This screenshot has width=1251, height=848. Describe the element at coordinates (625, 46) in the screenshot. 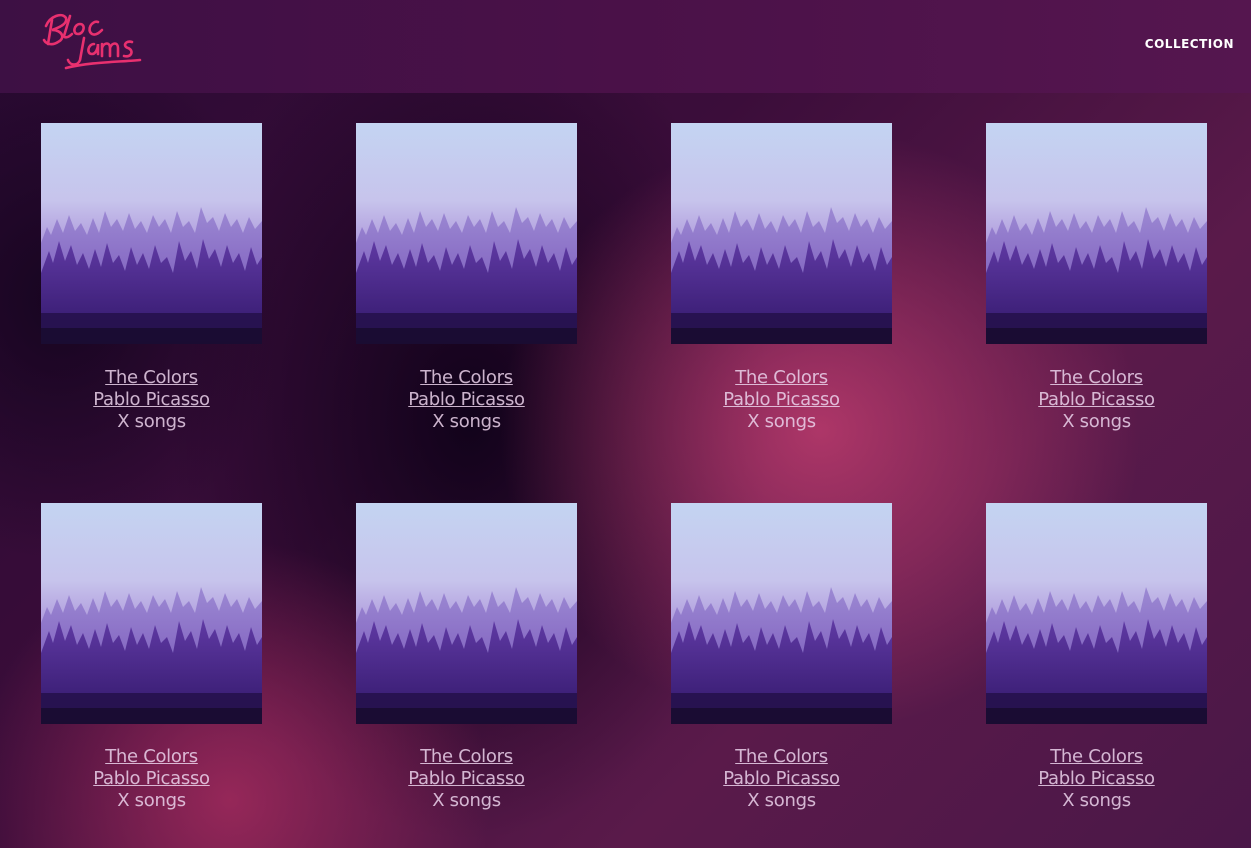

I see `navbar: COLLECTION` at that location.